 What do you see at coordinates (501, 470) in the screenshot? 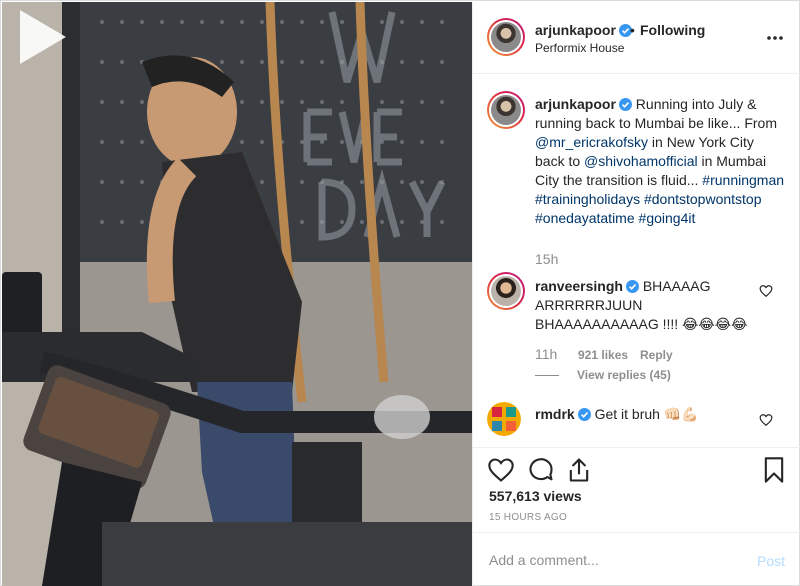
I see `like-heart-icon` at bounding box center [501, 470].